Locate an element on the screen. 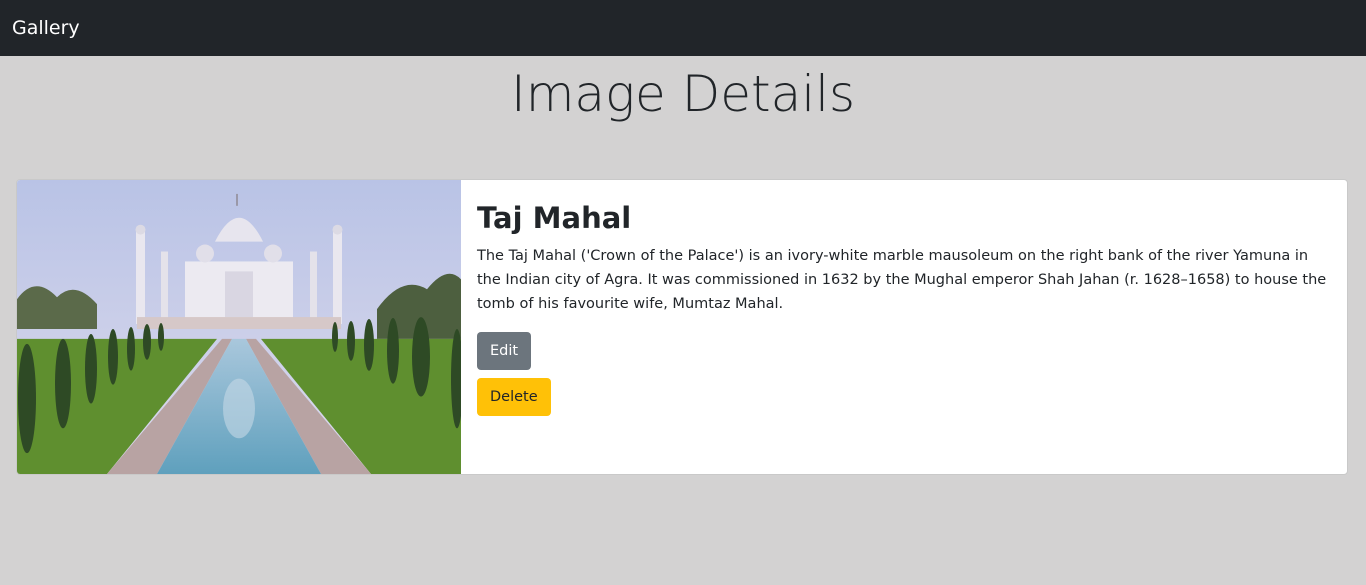 The height and width of the screenshot is (585, 1366). image-title: Taj Mahal is located at coordinates (554, 218).